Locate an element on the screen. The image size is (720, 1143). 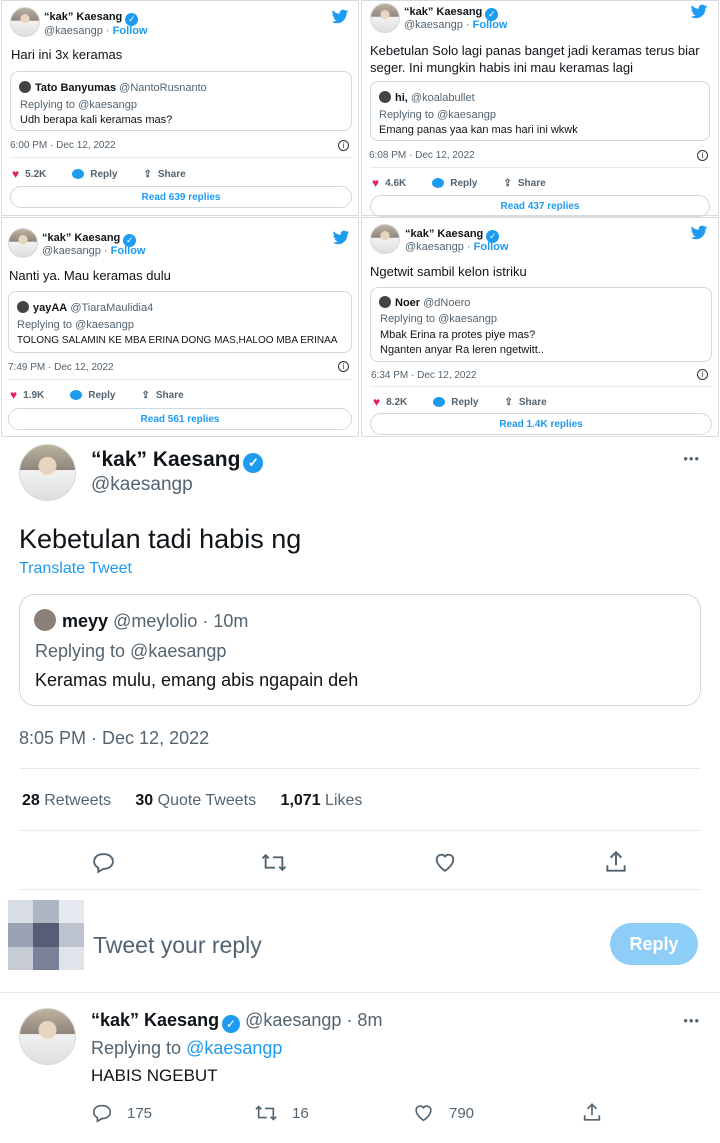
like-count: 790 is located at coordinates (462, 1113).